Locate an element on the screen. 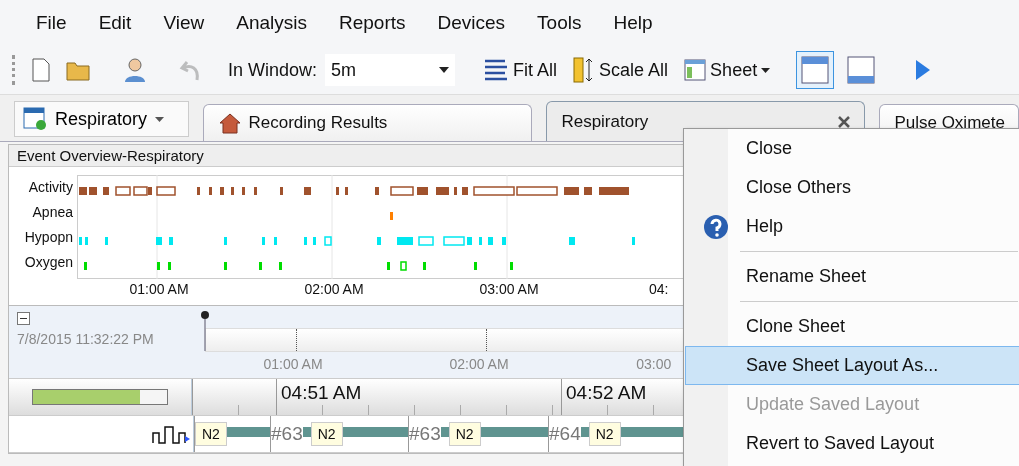  in-window-dropdown: 5m is located at coordinates (390, 70).